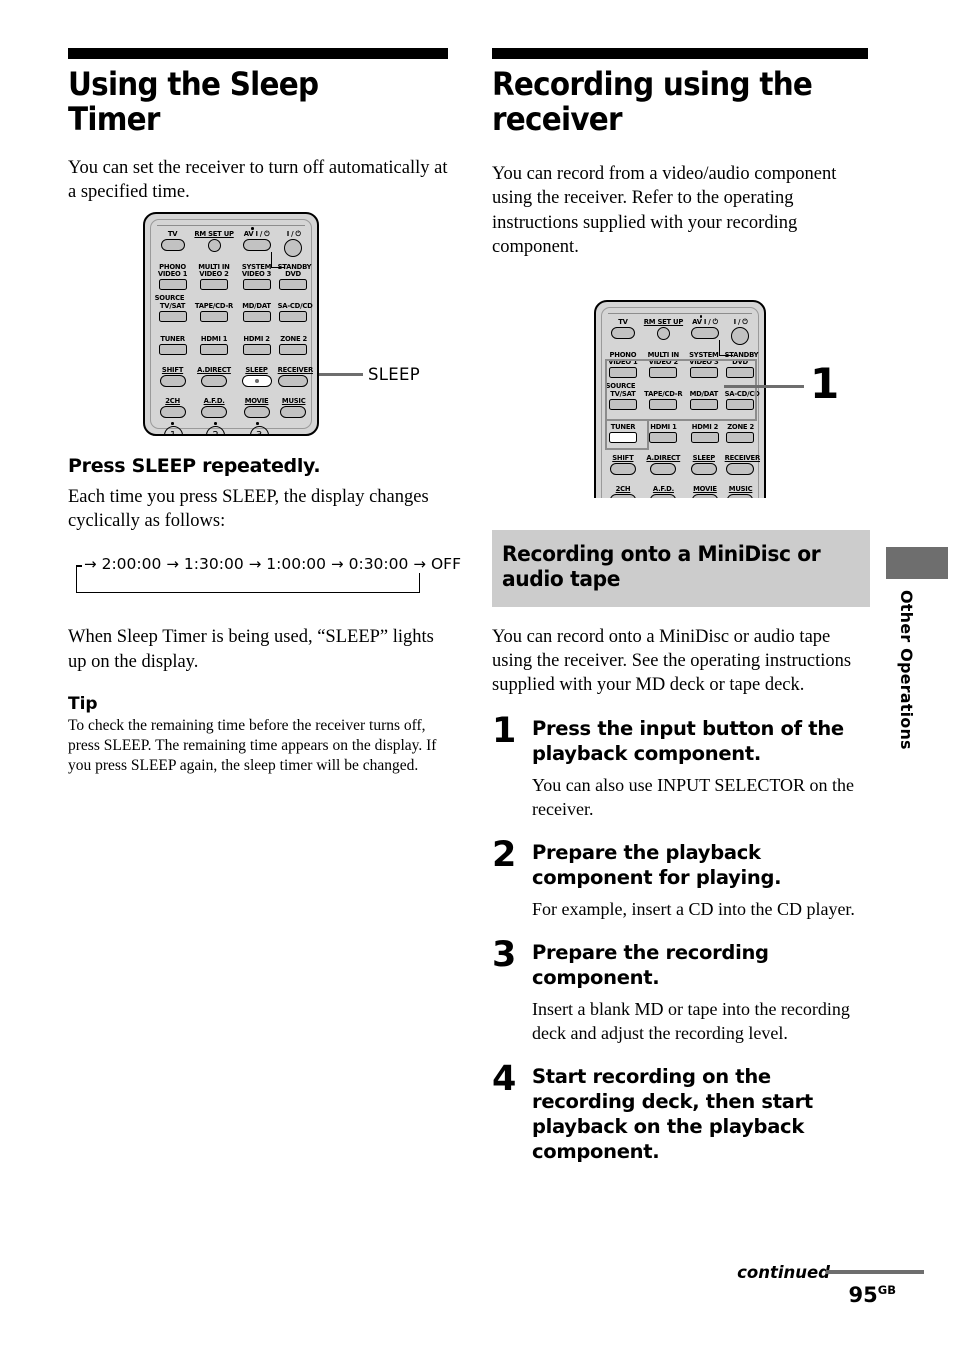 The image size is (954, 1352). Describe the element at coordinates (663, 333) in the screenshot. I see `remote2-key-rm-set-up` at that location.